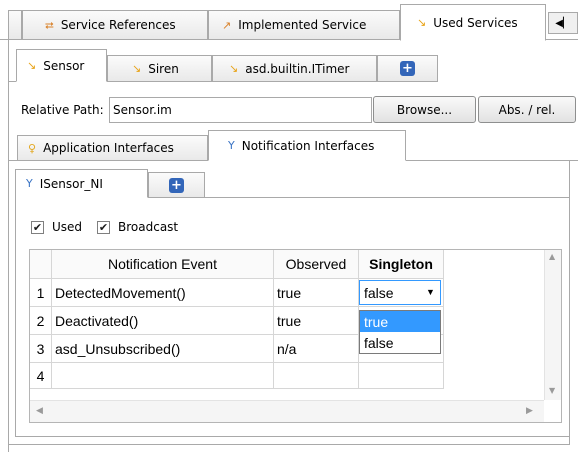 The image size is (578, 452). Describe the element at coordinates (552, 325) in the screenshot. I see `vertical-scrollbar: ▲ ▼` at that location.